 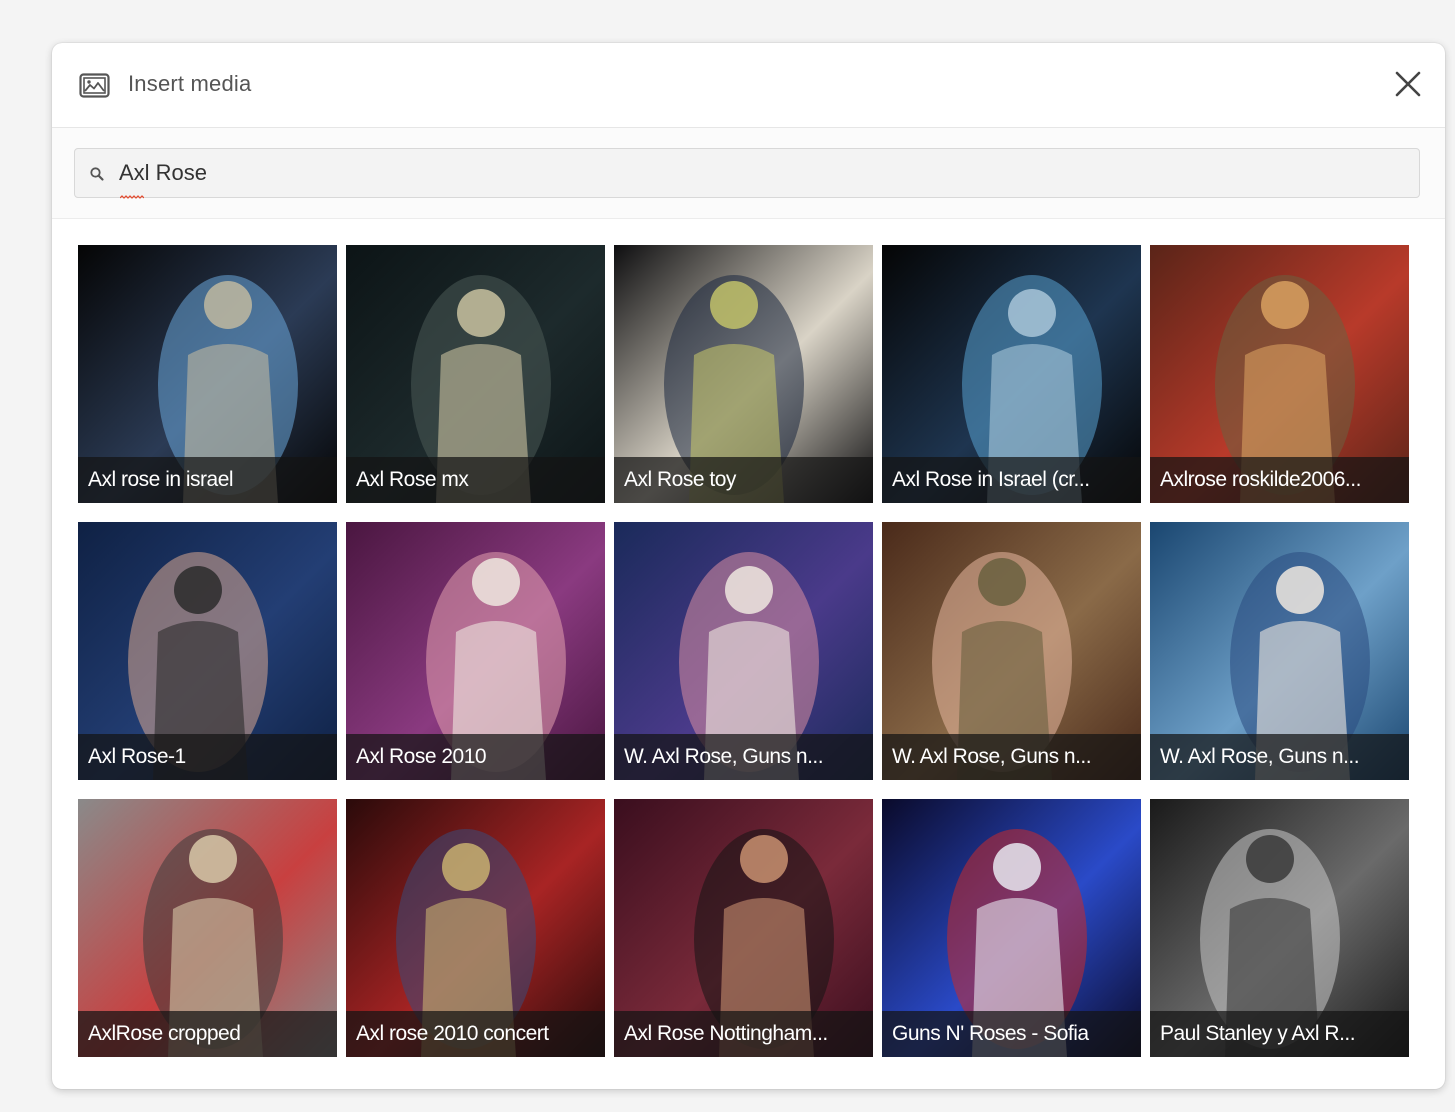 What do you see at coordinates (759, 173) in the screenshot?
I see `search-input` at bounding box center [759, 173].